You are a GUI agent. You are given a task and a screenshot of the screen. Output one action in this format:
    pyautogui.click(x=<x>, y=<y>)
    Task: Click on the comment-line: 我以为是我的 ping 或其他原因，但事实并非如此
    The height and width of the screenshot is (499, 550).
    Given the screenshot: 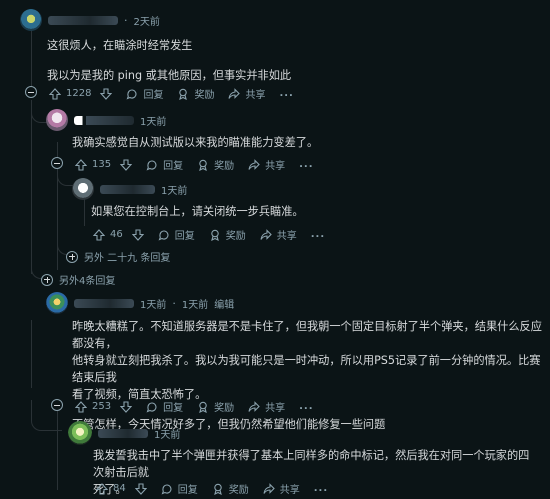 What is the action you would take?
    pyautogui.click(x=169, y=75)
    